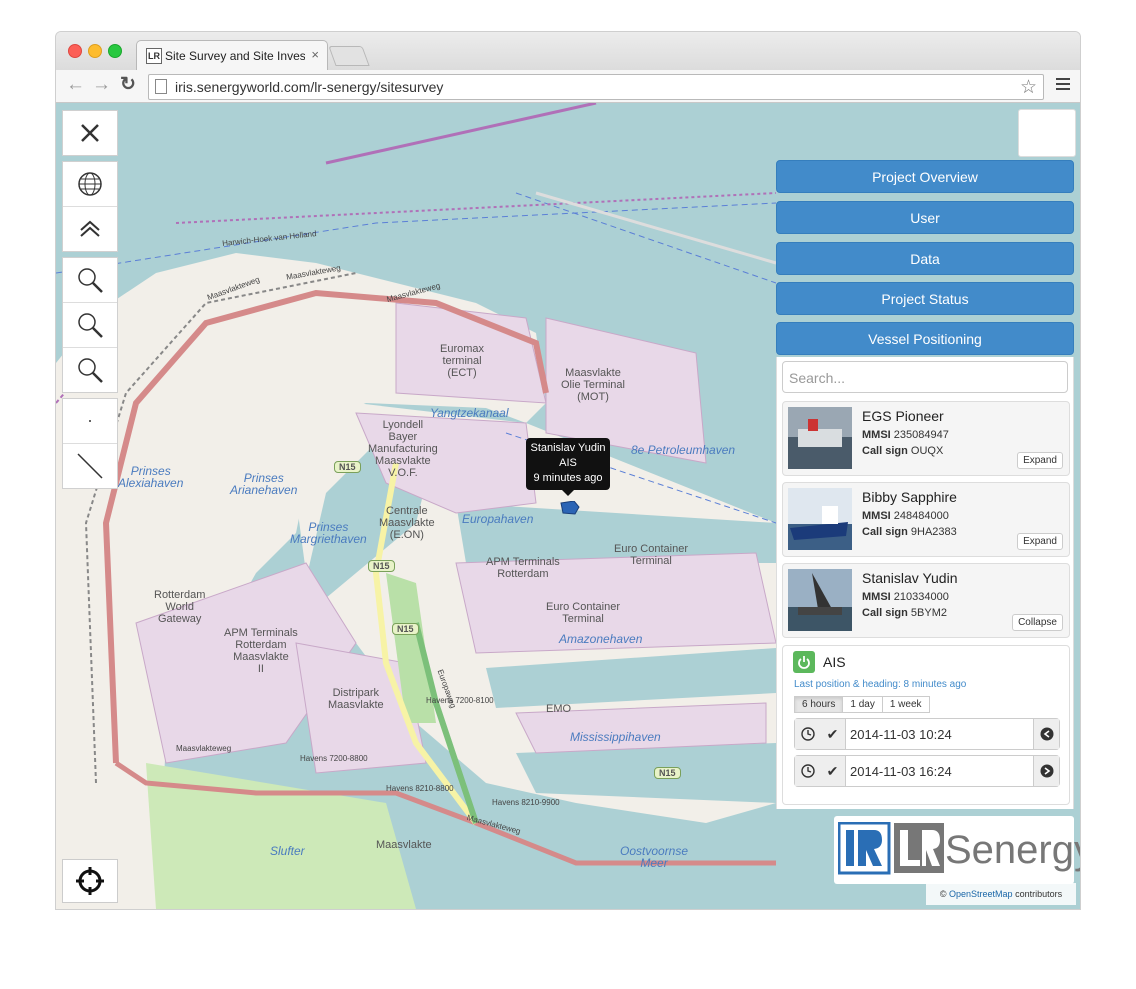  I want to click on tab-title: Site Survey and Site Invest, so click(235, 56).